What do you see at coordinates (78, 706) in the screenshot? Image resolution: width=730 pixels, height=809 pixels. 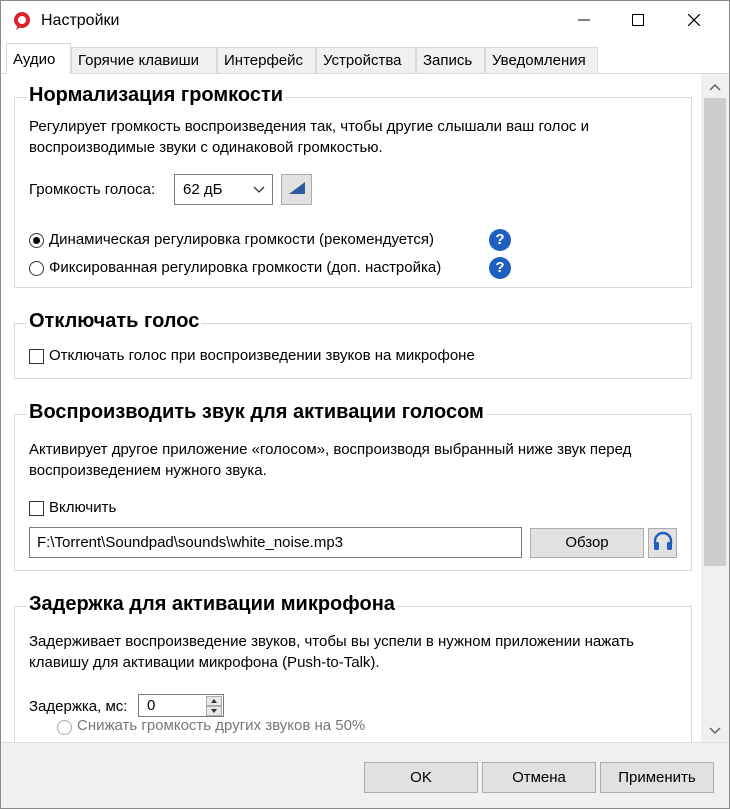 I see `mic-delay-label: Задержка, мс:` at bounding box center [78, 706].